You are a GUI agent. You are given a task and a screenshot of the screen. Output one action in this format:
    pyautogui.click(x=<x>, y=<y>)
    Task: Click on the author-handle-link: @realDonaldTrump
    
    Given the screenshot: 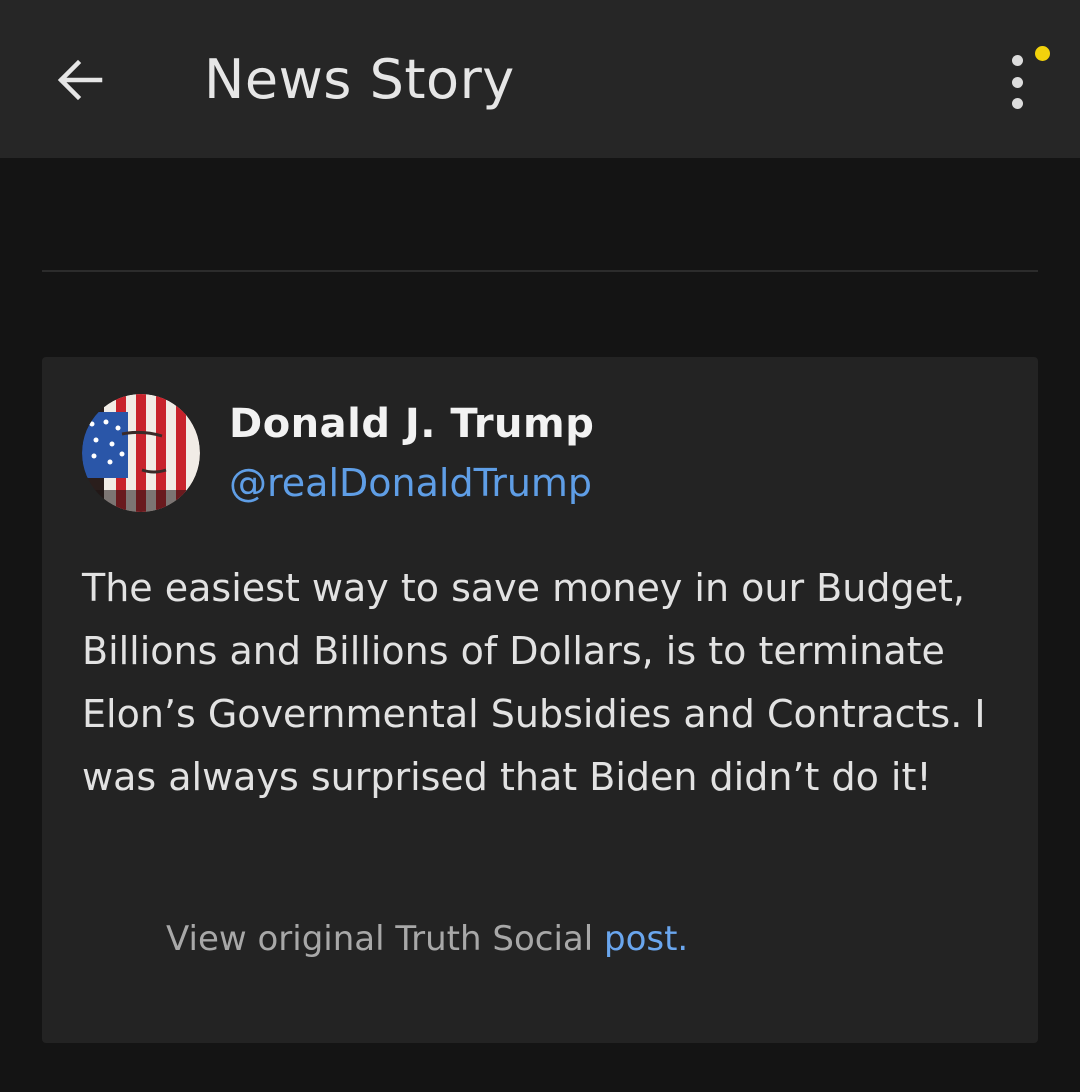 What is the action you would take?
    pyautogui.click(x=410, y=483)
    